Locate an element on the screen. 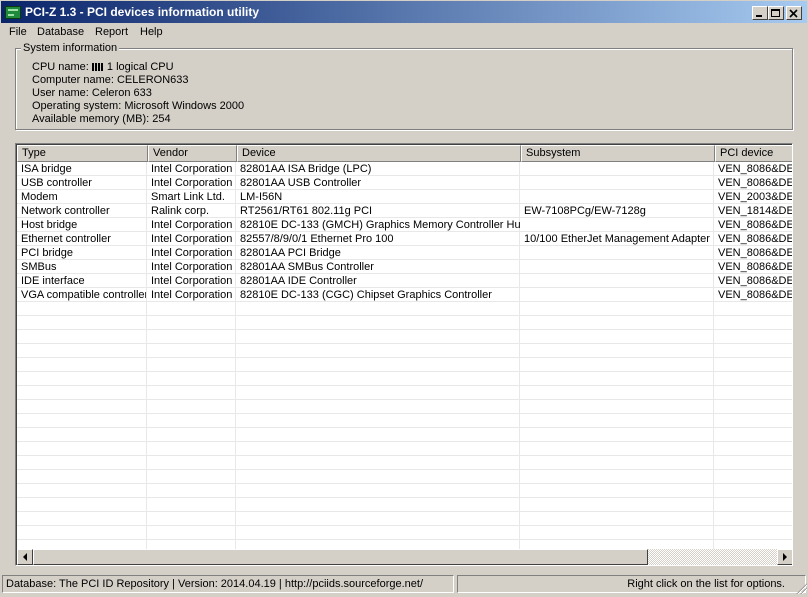 The height and width of the screenshot is (597, 808). cell-type: ISA bridge is located at coordinates (46, 169).